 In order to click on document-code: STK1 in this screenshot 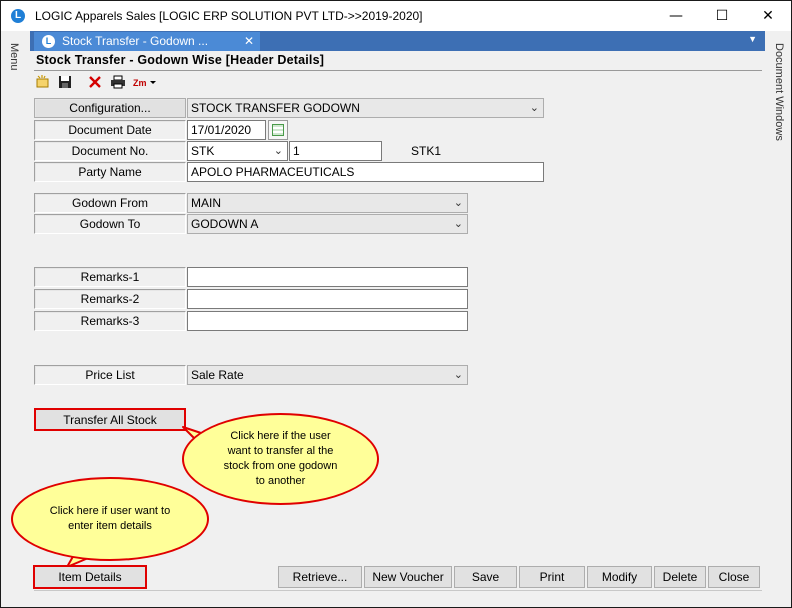, I will do `click(426, 151)`.